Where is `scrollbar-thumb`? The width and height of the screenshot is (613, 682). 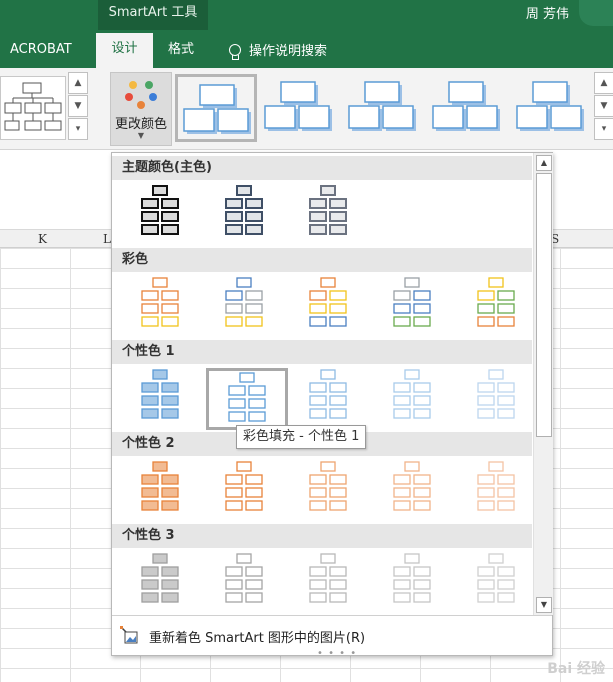
scrollbar-thumb is located at coordinates (544, 305).